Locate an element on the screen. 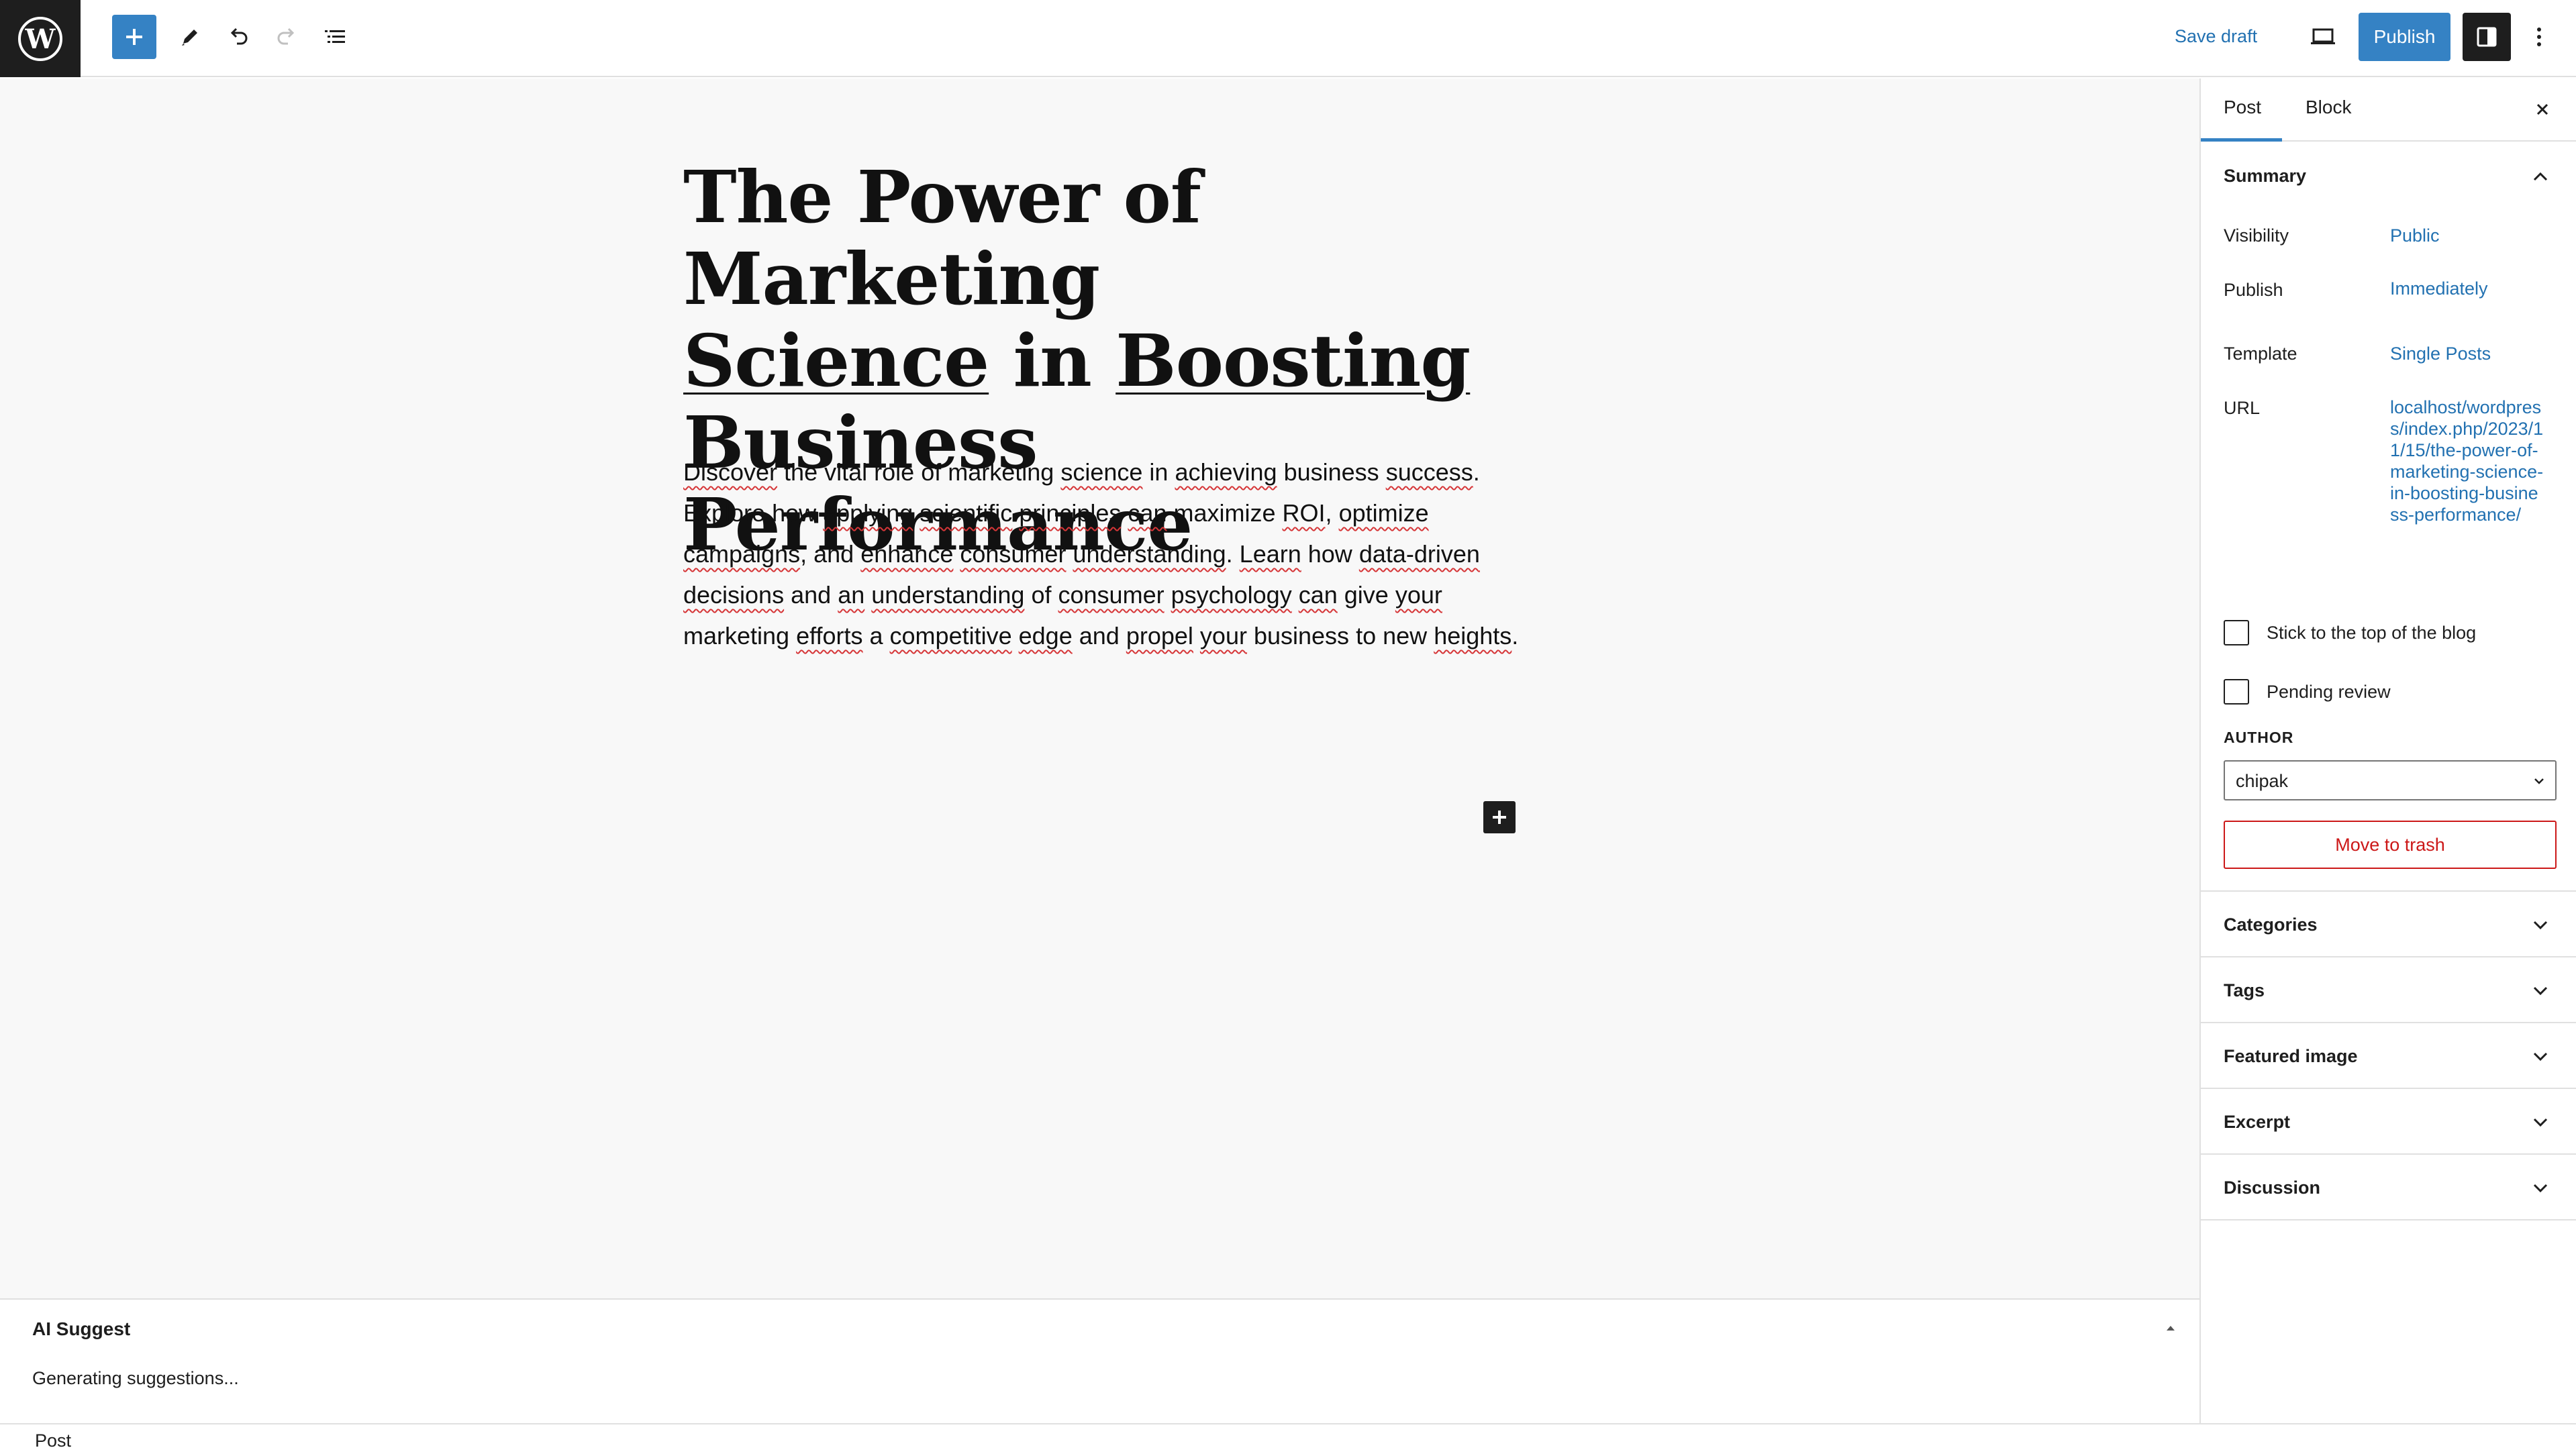  summary-title: Summary is located at coordinates (2265, 176).